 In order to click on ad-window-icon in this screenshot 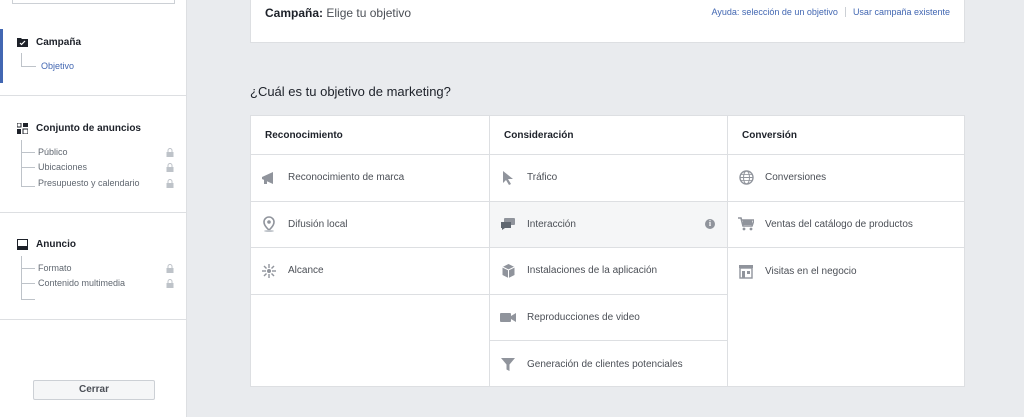, I will do `click(22, 244)`.